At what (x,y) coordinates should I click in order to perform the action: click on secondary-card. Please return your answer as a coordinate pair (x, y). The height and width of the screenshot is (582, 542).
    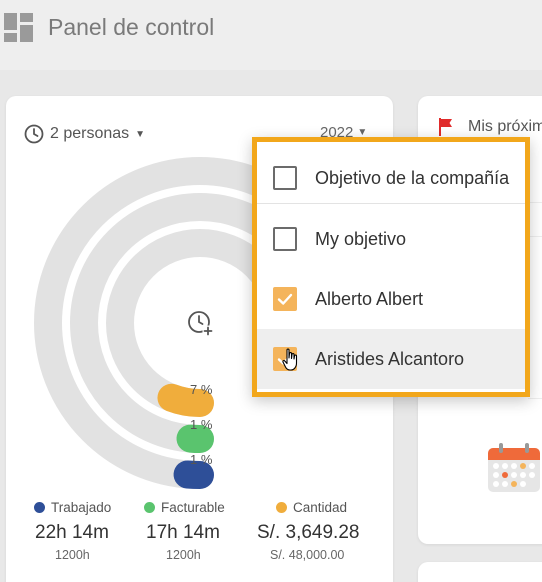
    Looking at the image, I should click on (480, 572).